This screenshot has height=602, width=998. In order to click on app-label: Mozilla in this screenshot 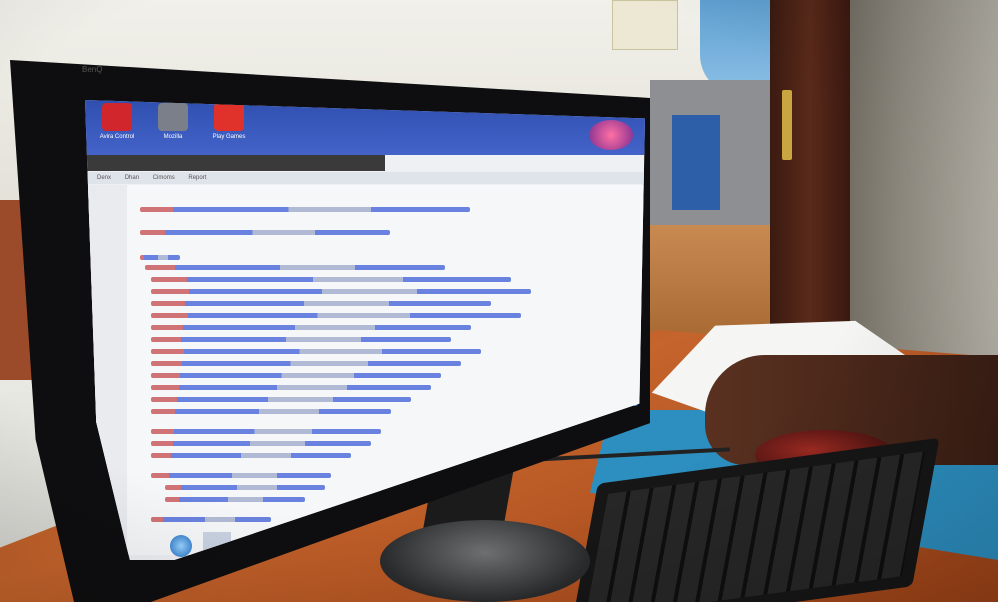, I will do `click(173, 137)`.